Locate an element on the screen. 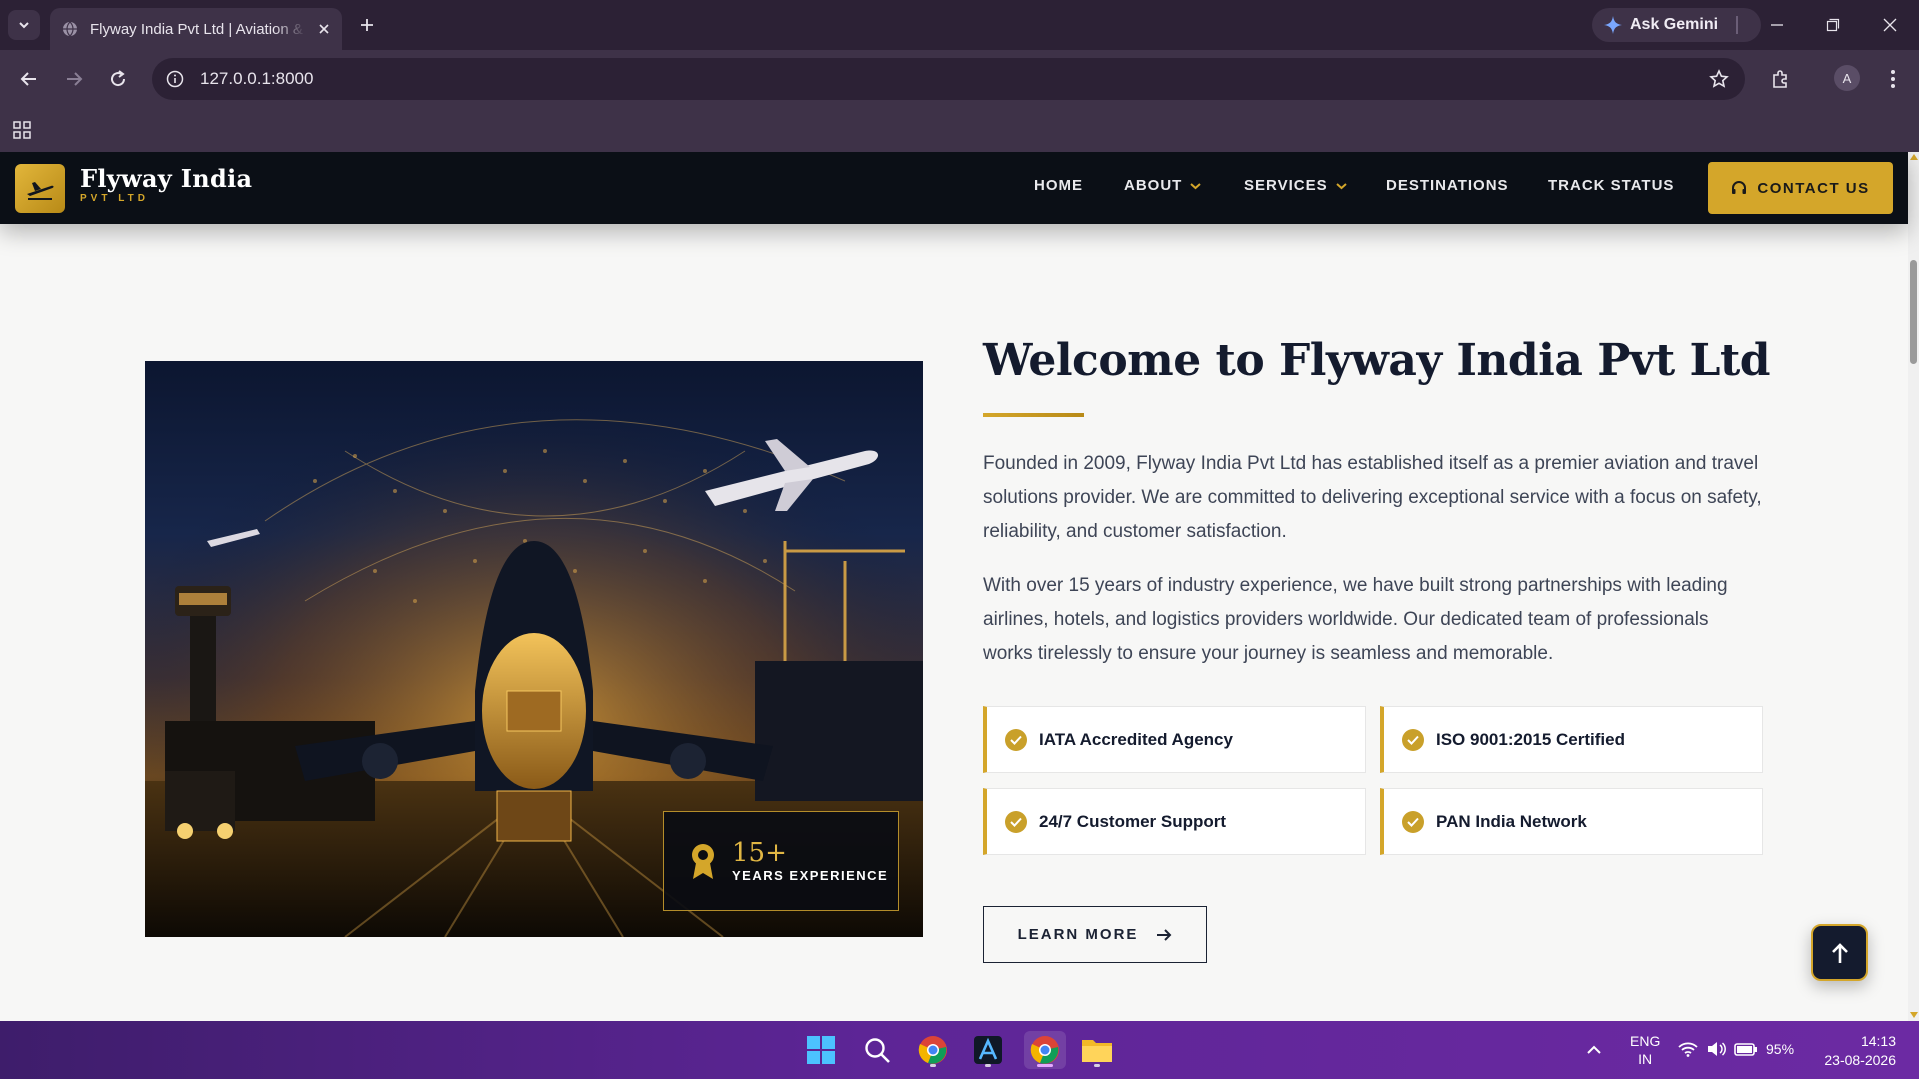 This screenshot has width=1919, height=1079. taskbar-chrome-active is located at coordinates (1045, 1050).